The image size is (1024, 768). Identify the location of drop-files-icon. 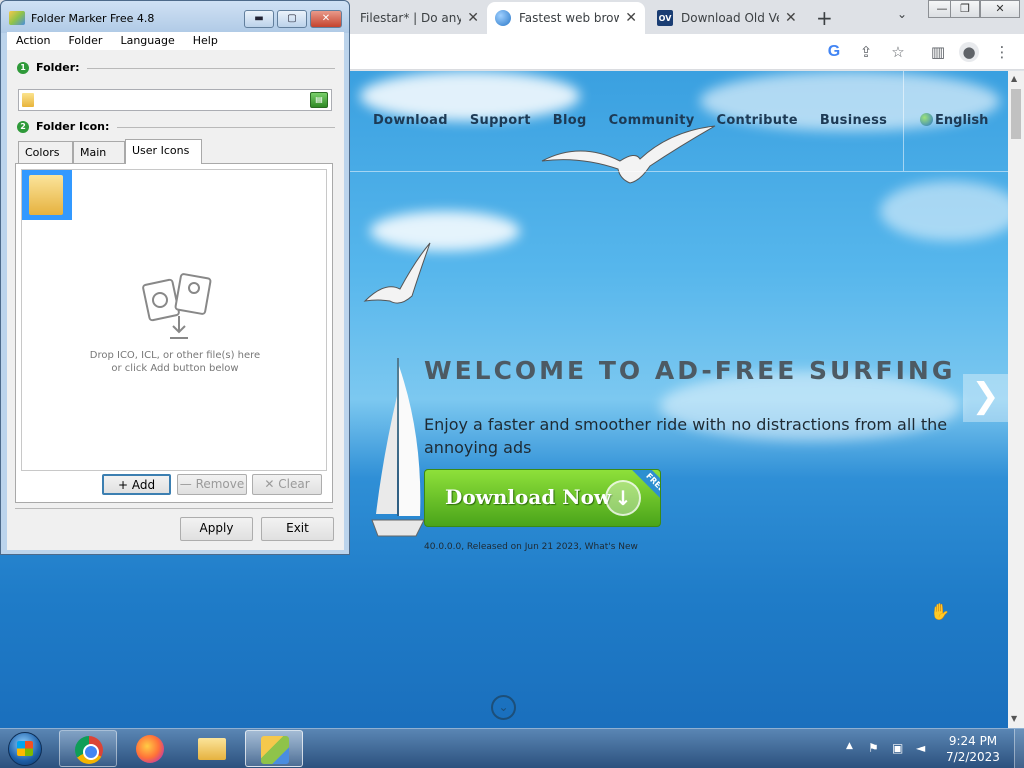
(177, 306).